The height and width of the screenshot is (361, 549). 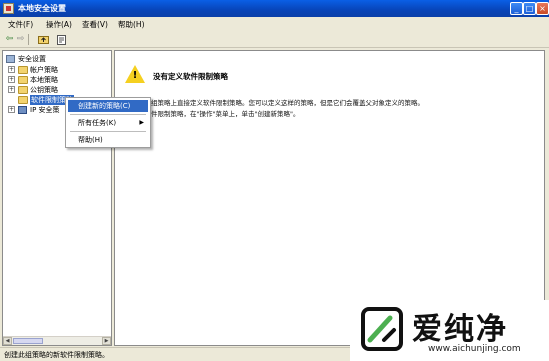 I want to click on horizontal-scrollbar: ◀ ▶, so click(x=57, y=340).